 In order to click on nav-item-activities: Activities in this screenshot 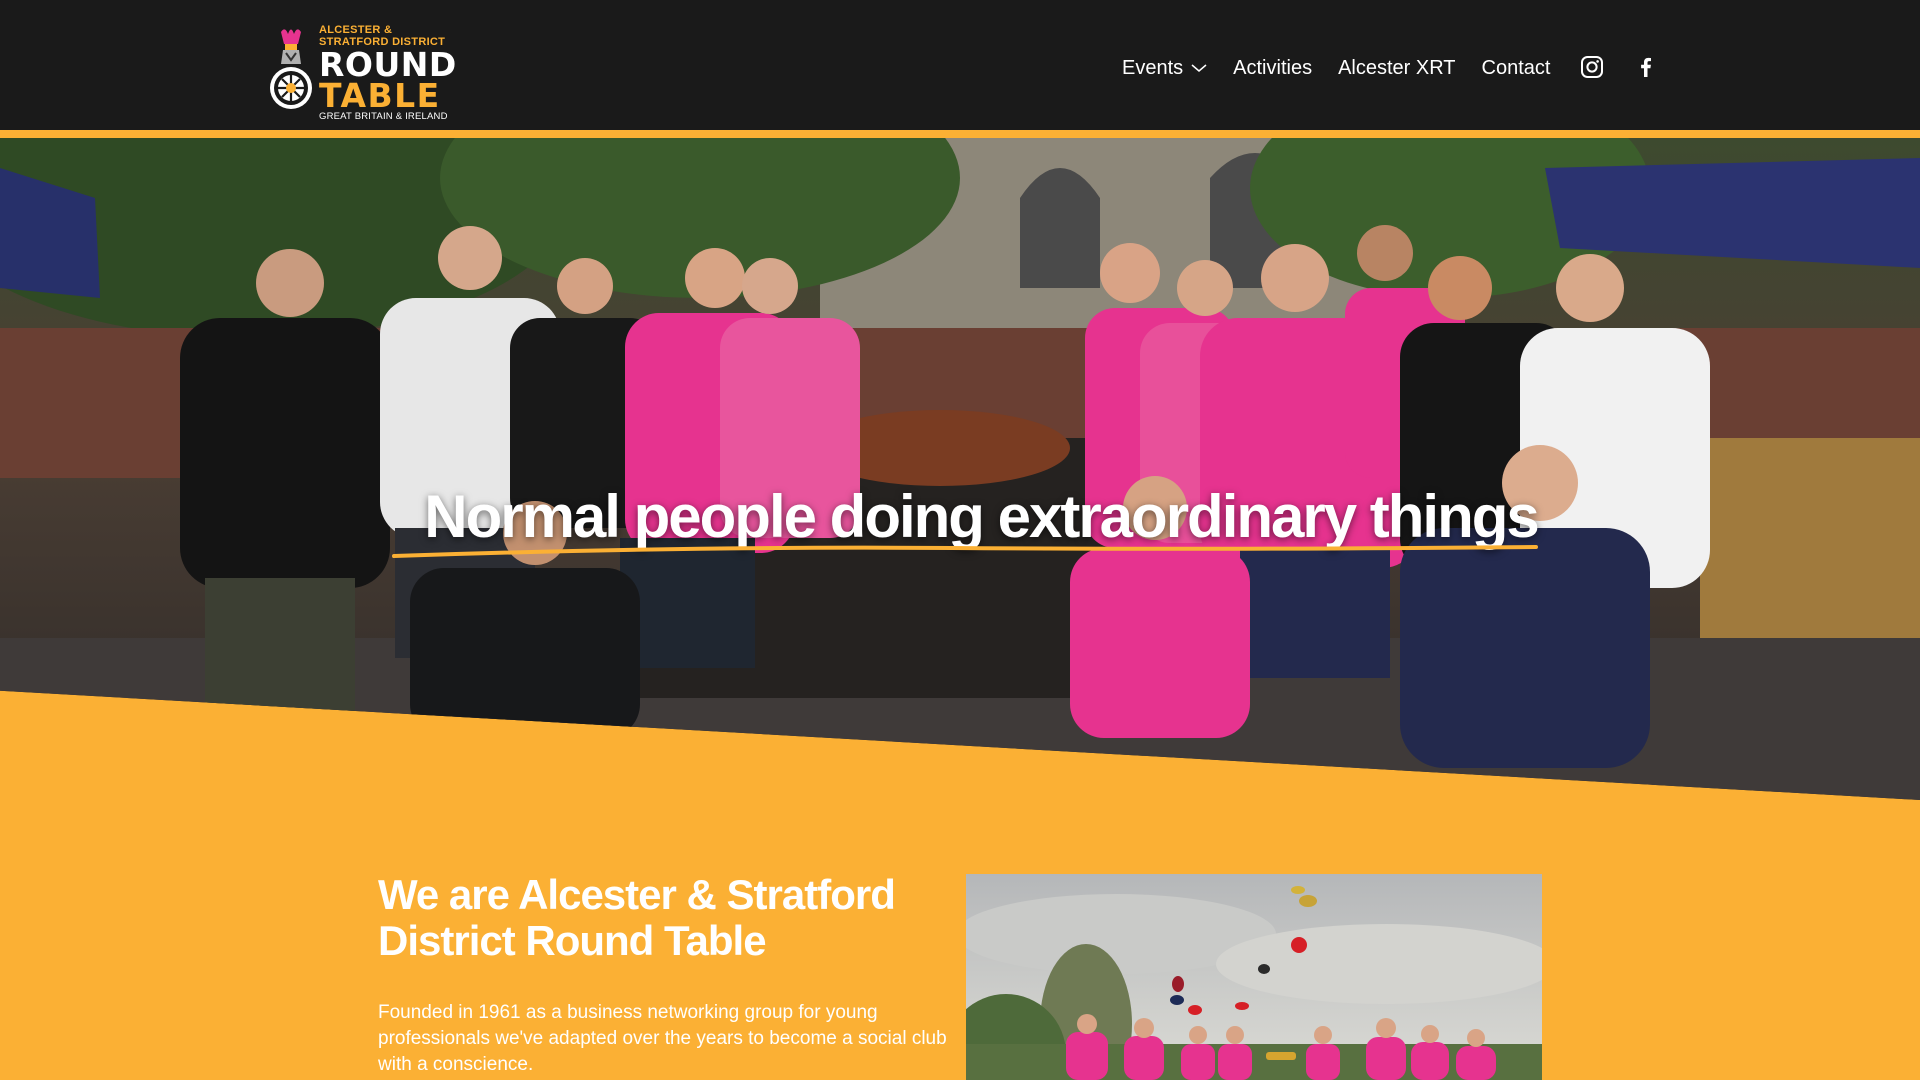, I will do `click(1272, 68)`.